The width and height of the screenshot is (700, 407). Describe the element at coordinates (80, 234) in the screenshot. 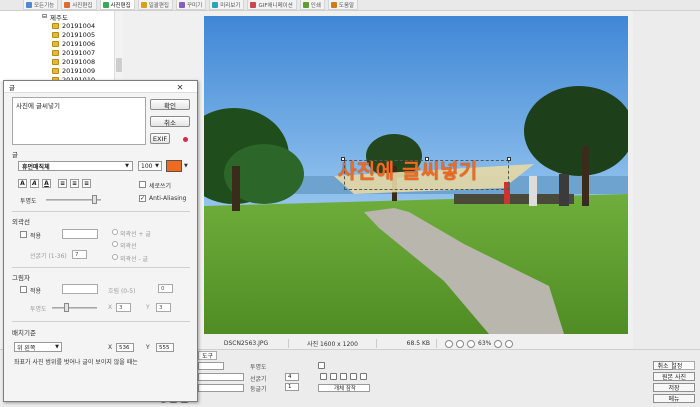

I see `outline-color-box` at that location.